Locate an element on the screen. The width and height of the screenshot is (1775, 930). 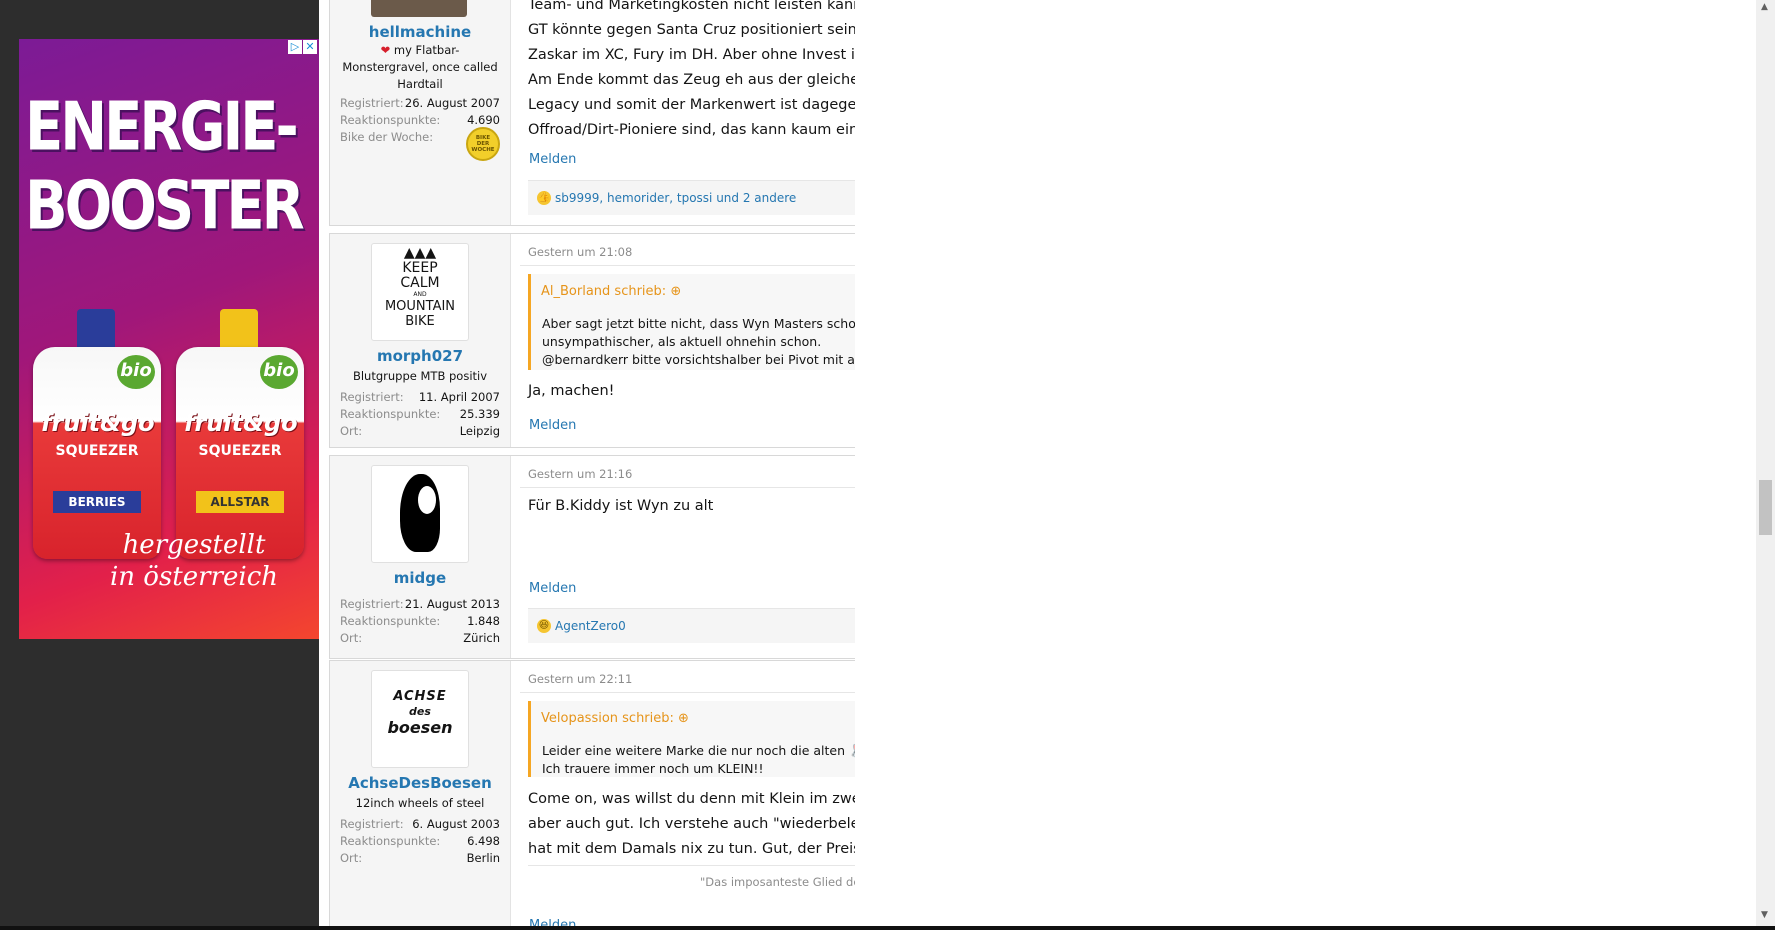
user-registered: Registriert: 11. April 2007 is located at coordinates (420, 397).